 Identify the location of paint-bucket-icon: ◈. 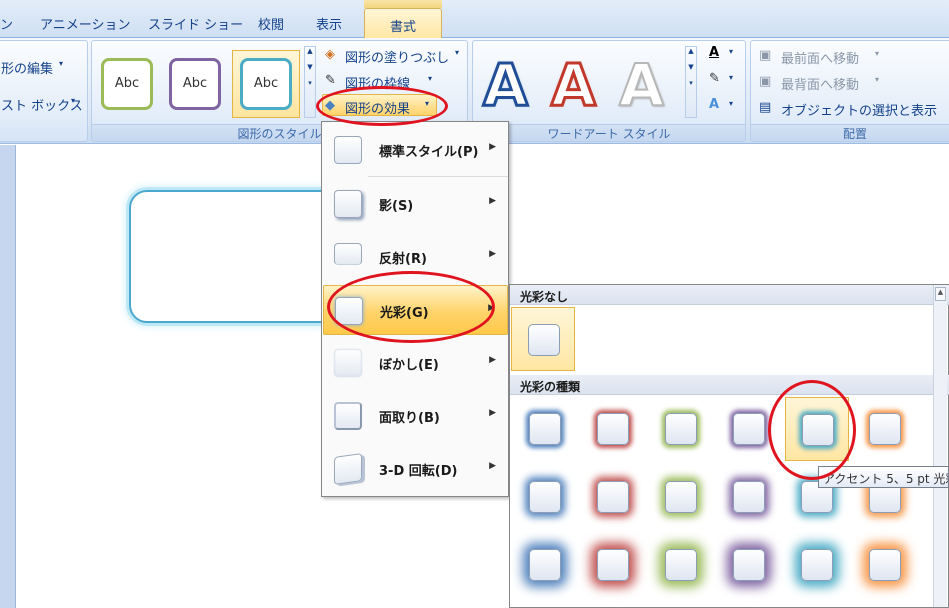
(330, 54).